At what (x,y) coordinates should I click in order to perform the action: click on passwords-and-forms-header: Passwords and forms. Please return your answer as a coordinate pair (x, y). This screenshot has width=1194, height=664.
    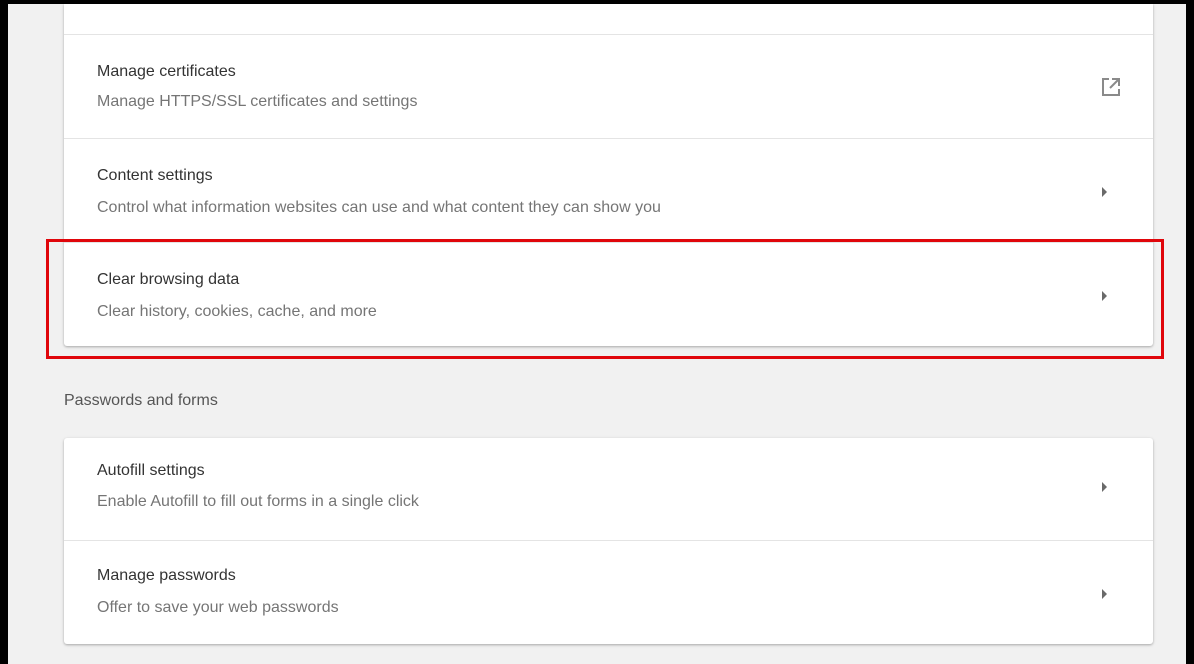
    Looking at the image, I should click on (141, 400).